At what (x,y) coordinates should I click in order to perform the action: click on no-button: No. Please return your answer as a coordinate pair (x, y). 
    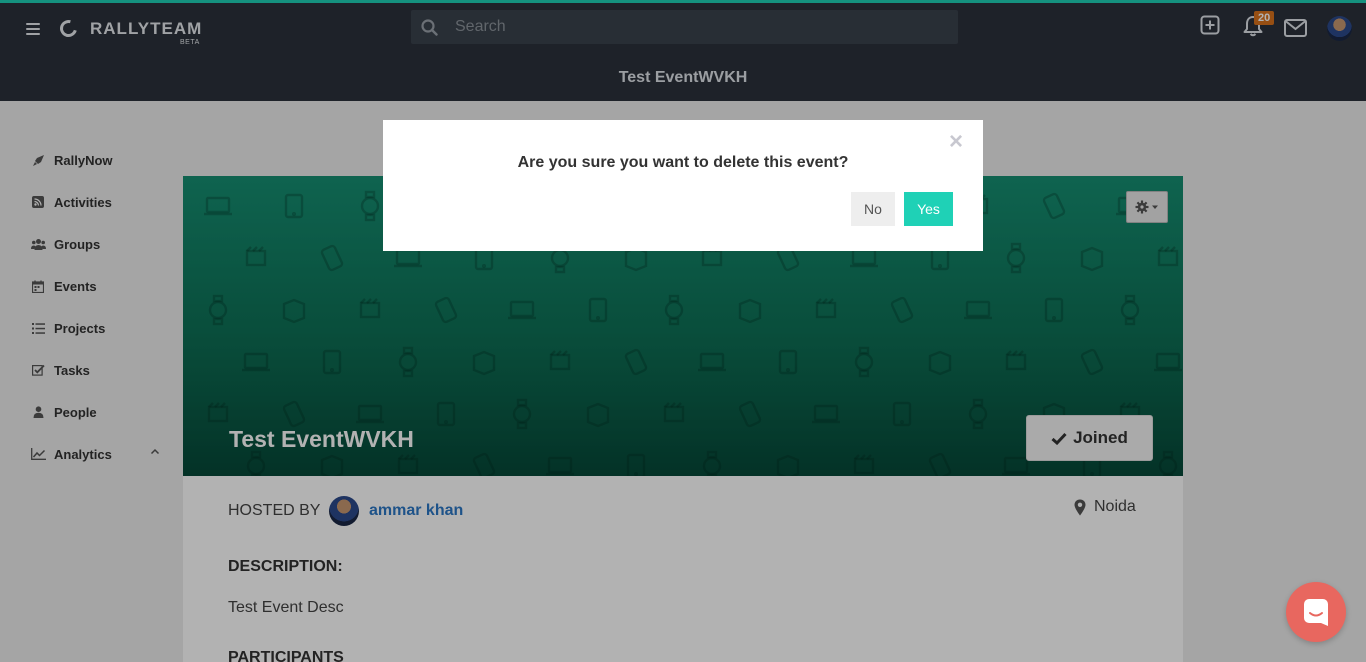
    Looking at the image, I should click on (873, 209).